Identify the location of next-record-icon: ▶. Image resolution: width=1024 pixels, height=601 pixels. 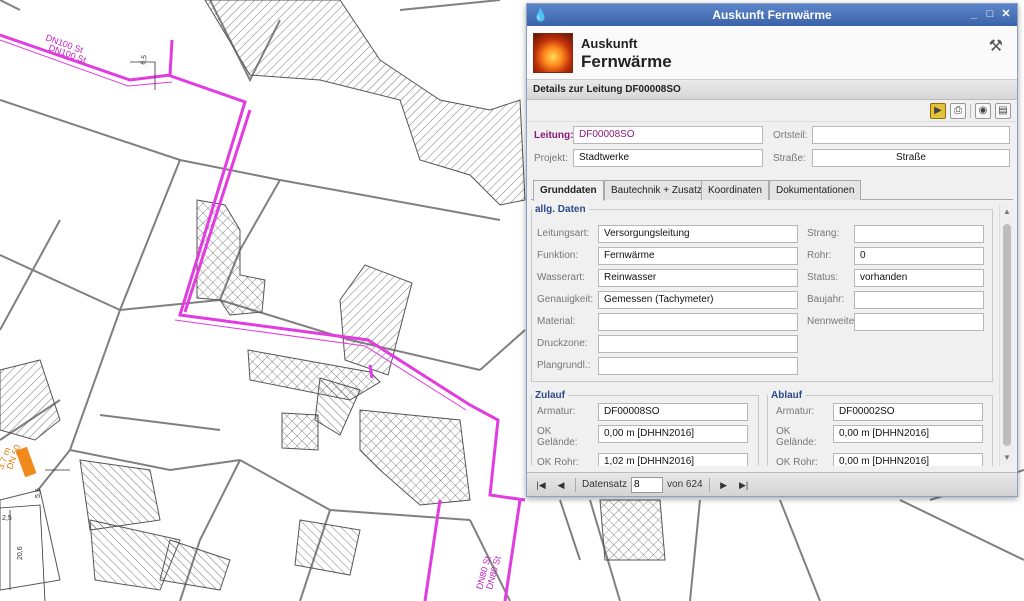
(724, 485).